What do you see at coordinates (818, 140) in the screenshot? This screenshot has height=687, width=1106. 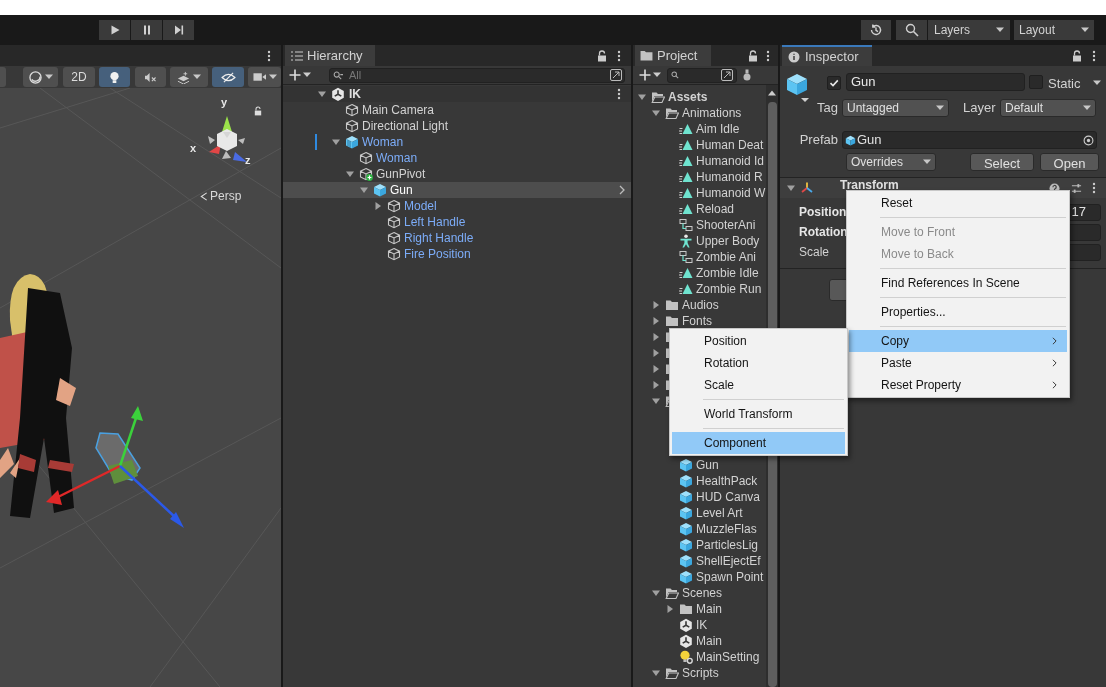 I see `field-label: Prefab` at bounding box center [818, 140].